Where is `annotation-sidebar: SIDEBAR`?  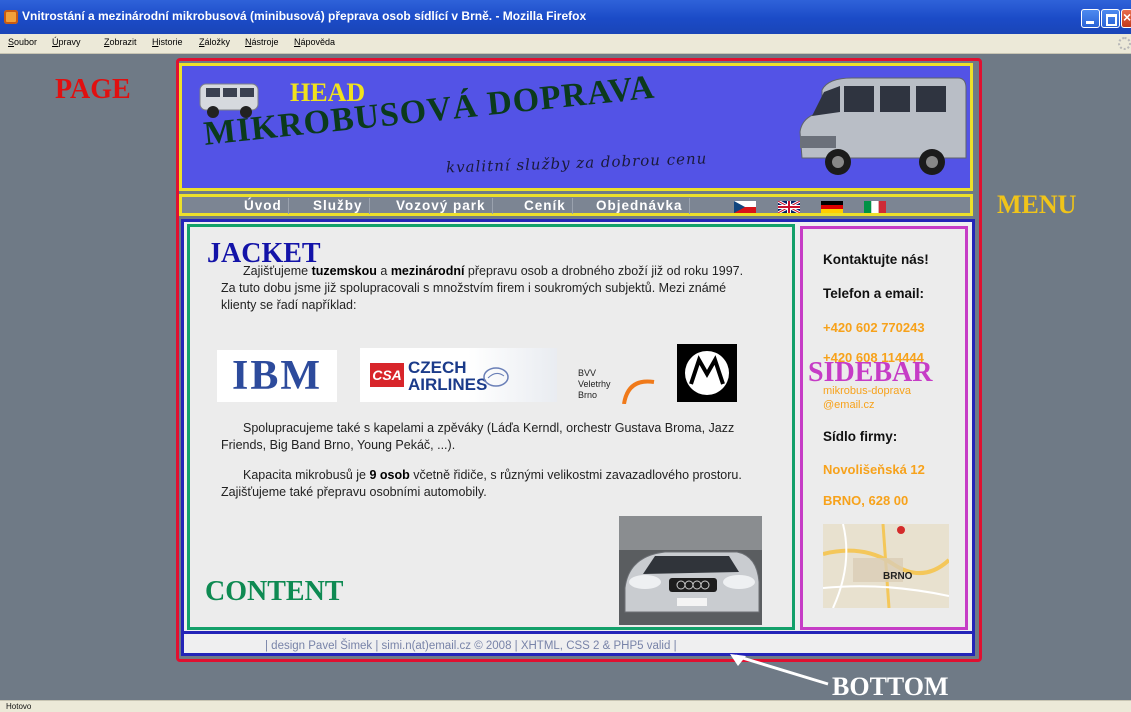 annotation-sidebar: SIDEBAR is located at coordinates (870, 372).